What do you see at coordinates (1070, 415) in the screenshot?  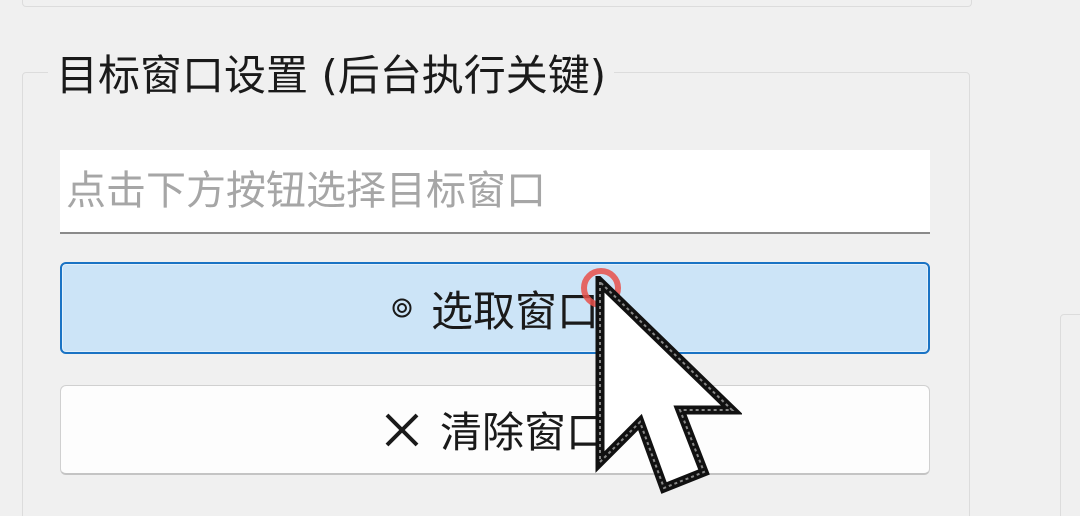 I see `right-side-panel` at bounding box center [1070, 415].